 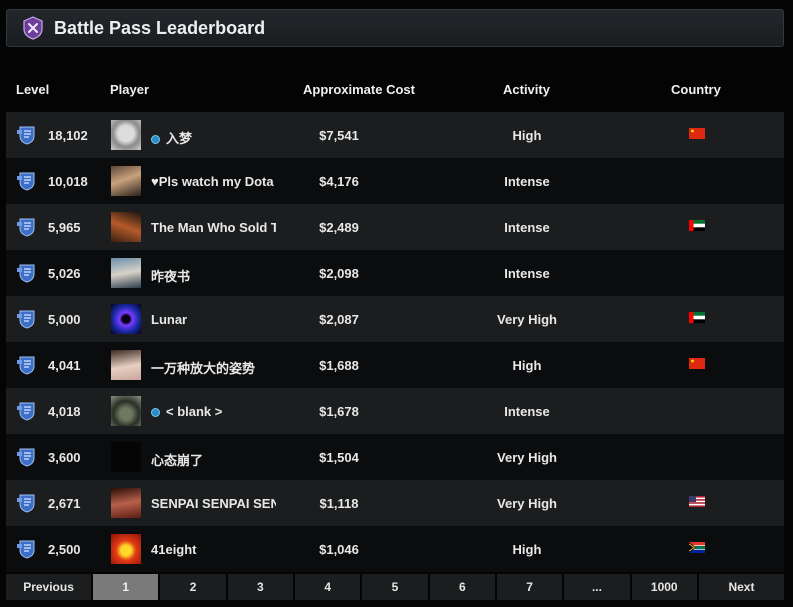 I want to click on table-row: 5,000 Lunar $2,087 Very High, so click(x=395, y=319).